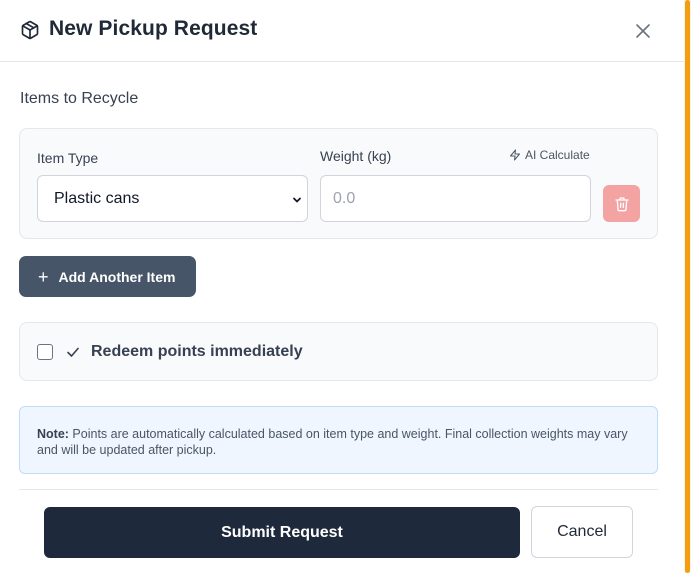 This screenshot has height=573, width=691. What do you see at coordinates (172, 198) in the screenshot?
I see `item-type-select: Plastic cans` at bounding box center [172, 198].